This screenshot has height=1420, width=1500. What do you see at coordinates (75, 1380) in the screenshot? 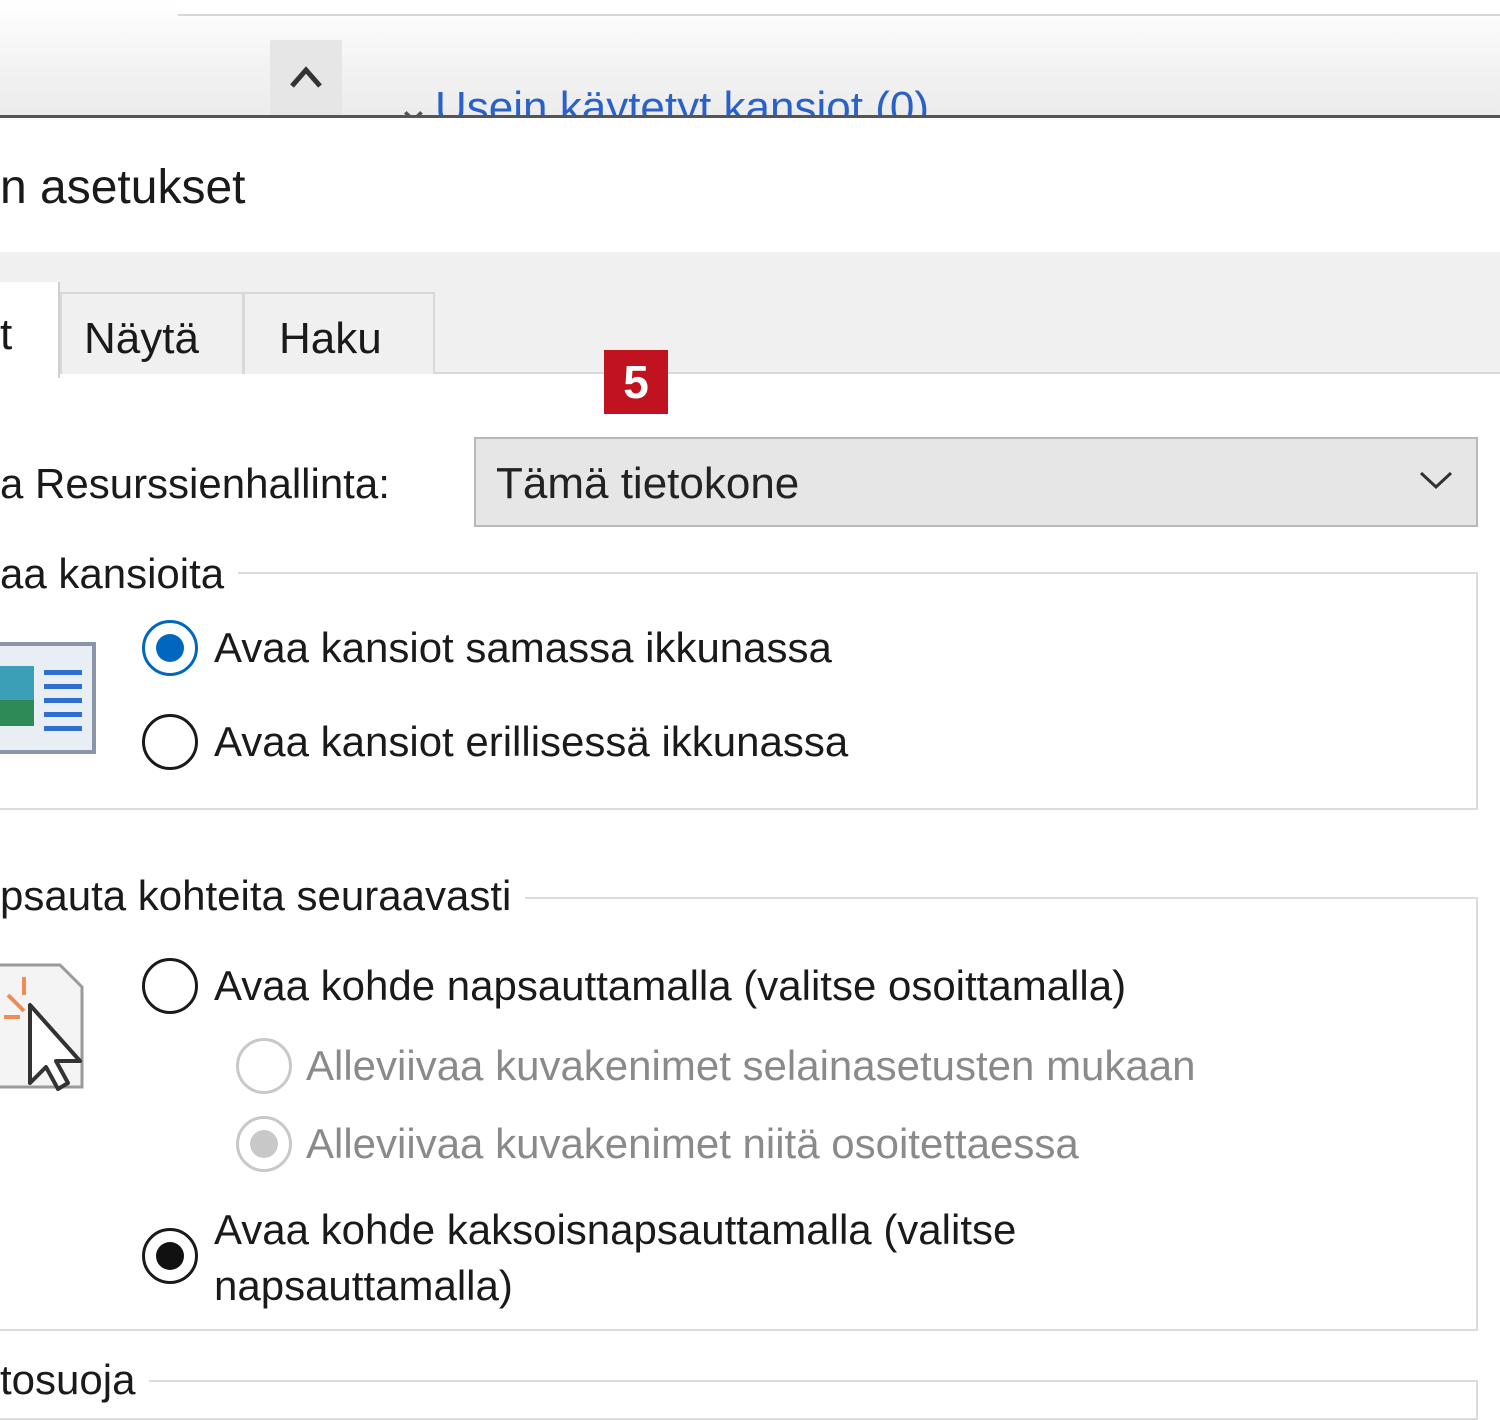
I see `privacy-legend: tosuoja` at bounding box center [75, 1380].